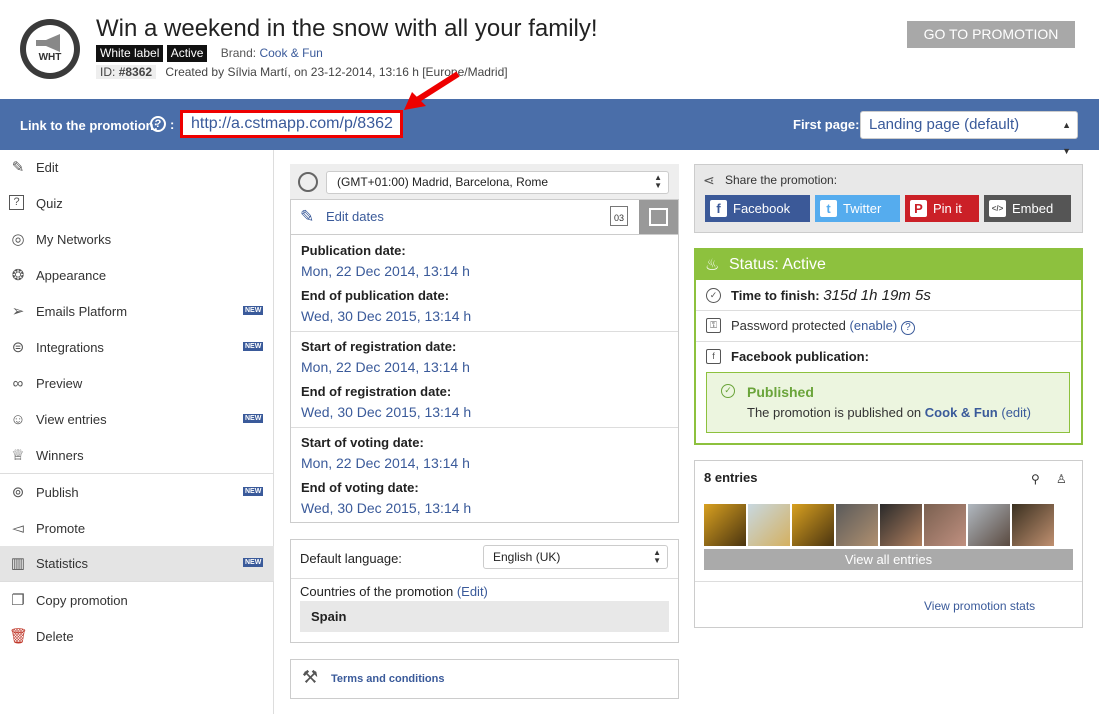 This screenshot has height=714, width=1099. What do you see at coordinates (877, 295) in the screenshot?
I see `time-value: 315d 1h 19m 5s` at bounding box center [877, 295].